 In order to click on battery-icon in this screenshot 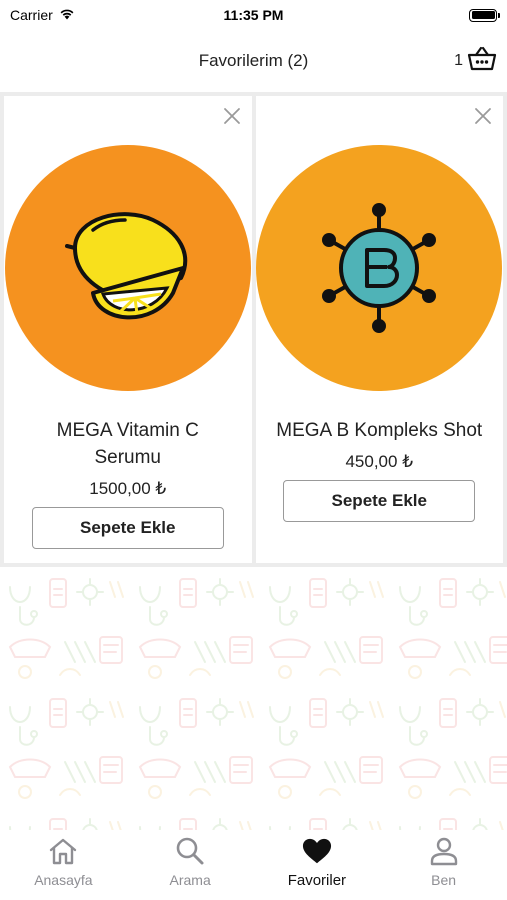, I will do `click(484, 15)`.